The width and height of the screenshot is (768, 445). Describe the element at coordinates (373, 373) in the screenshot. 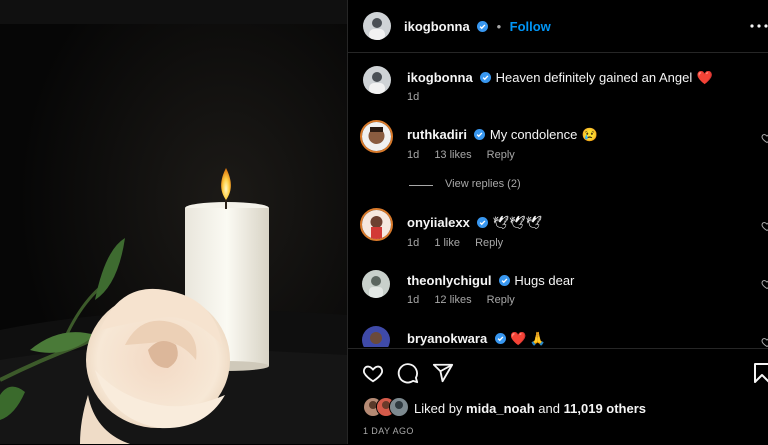

I see `heart-icon` at that location.